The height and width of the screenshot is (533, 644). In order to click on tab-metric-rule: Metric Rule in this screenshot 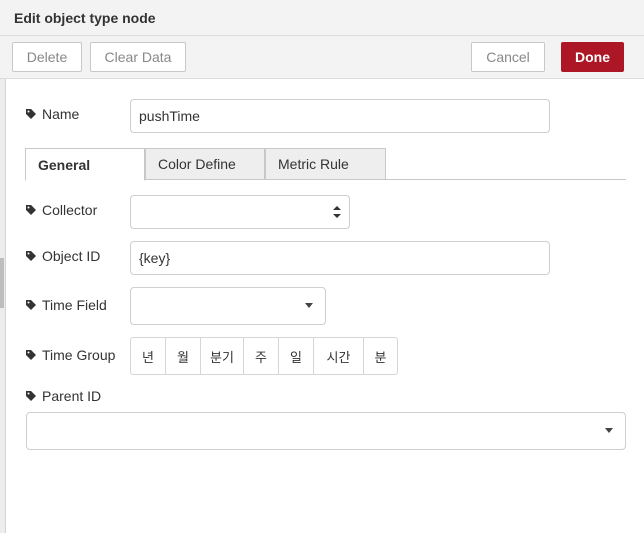, I will do `click(325, 164)`.